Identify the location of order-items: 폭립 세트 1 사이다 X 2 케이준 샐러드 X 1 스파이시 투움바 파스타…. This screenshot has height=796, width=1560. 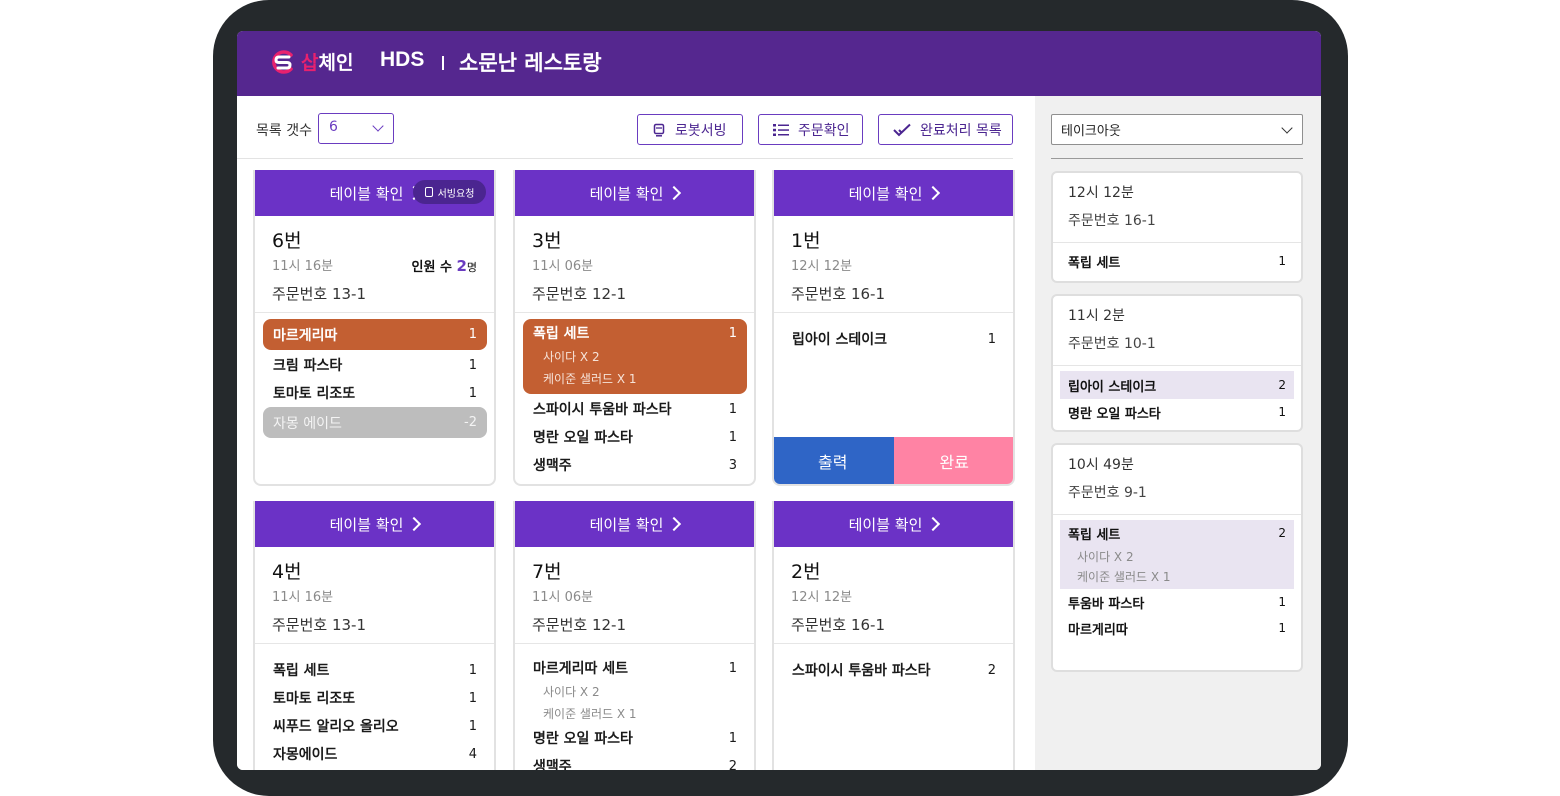
(635, 399).